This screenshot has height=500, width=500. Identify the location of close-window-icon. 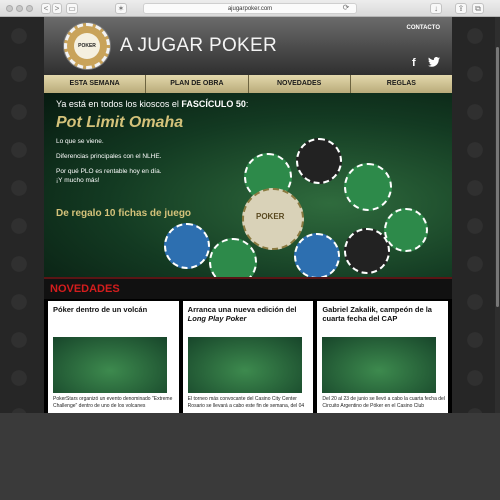
(9, 8).